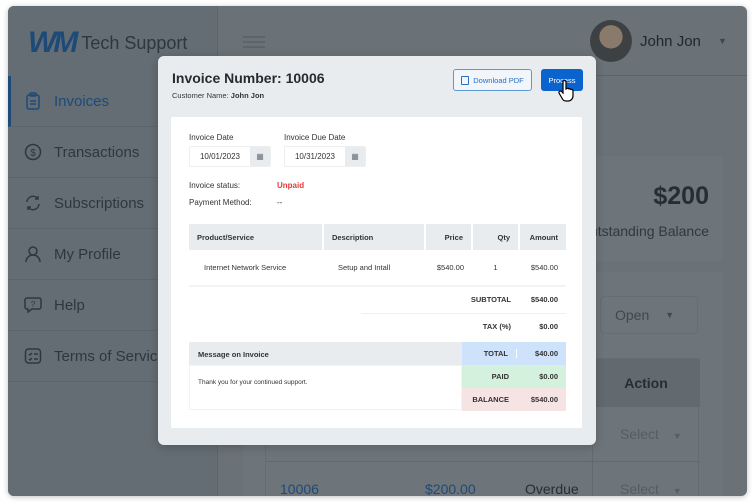 The height and width of the screenshot is (504, 755). Describe the element at coordinates (325, 353) in the screenshot. I see `message-header: Message on Invoice` at that location.